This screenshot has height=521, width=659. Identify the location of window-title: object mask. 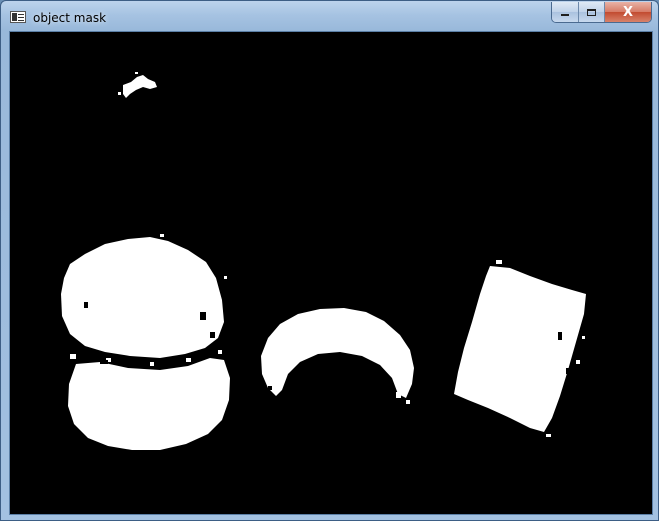
(70, 18).